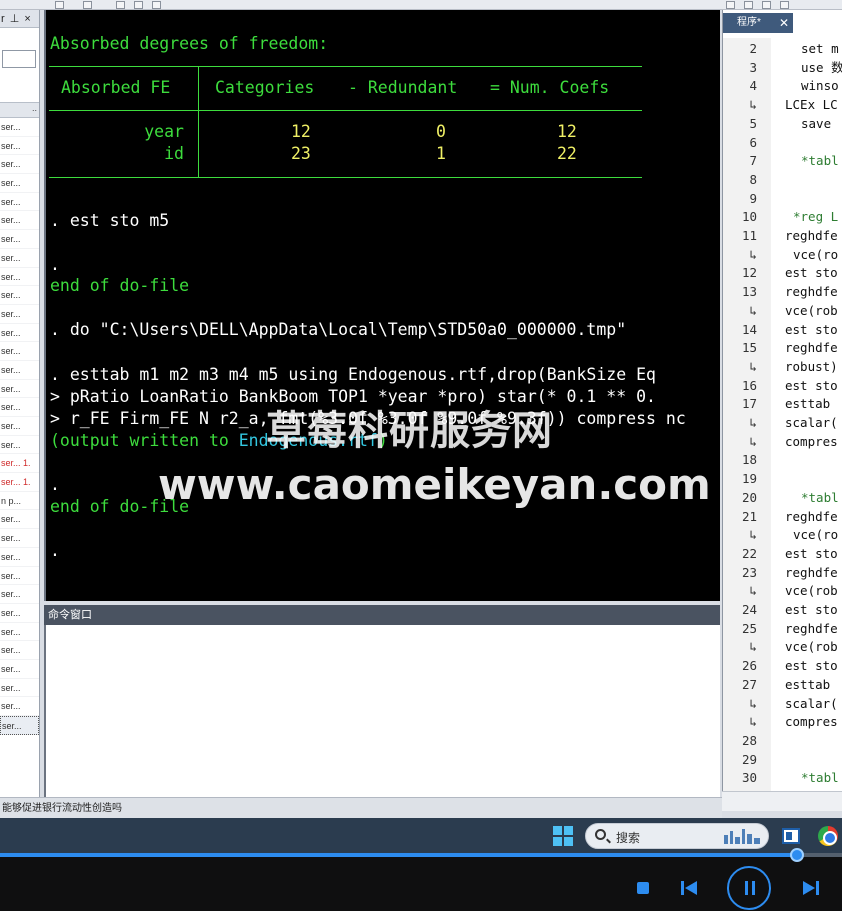 The width and height of the screenshot is (842, 911). I want to click on editor-line: 24 est sto, so click(782, 610).